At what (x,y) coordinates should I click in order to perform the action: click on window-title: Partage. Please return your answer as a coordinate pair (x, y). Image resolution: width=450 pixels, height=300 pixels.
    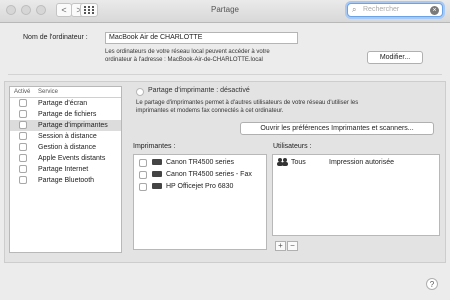
    Looking at the image, I should click on (225, 9).